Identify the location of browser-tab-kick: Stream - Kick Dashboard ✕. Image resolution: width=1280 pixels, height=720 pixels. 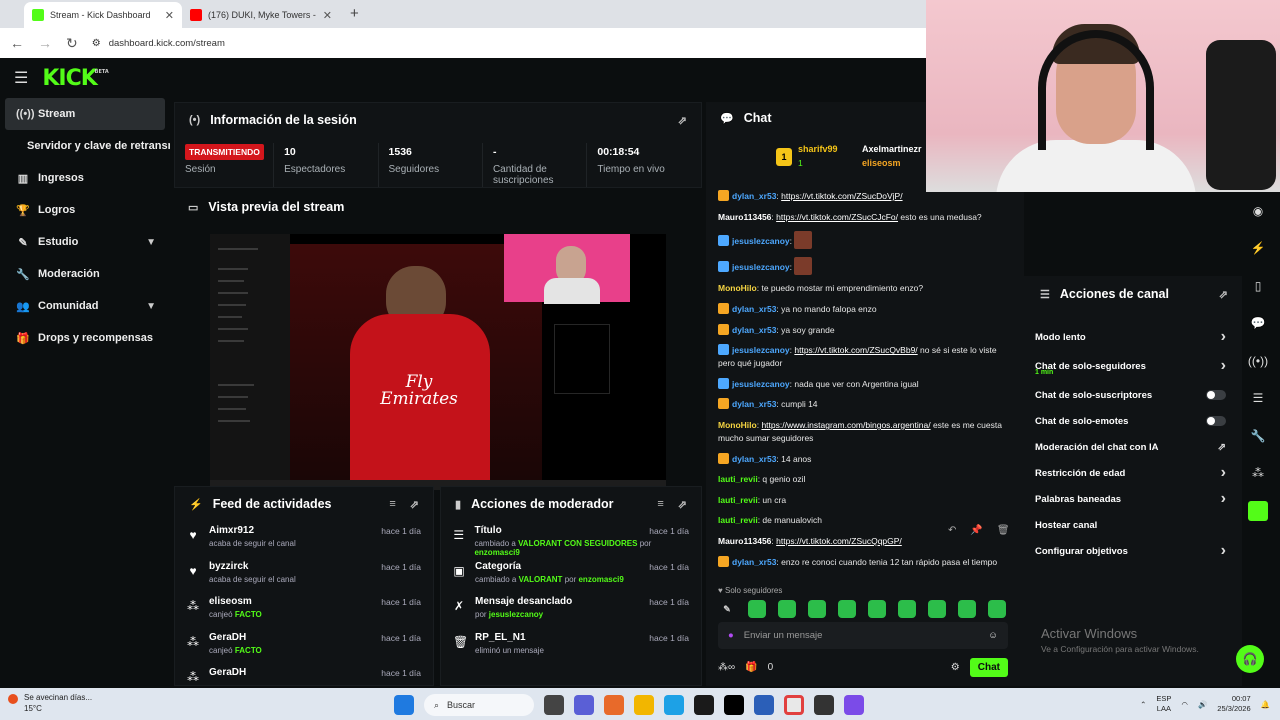
(103, 15).